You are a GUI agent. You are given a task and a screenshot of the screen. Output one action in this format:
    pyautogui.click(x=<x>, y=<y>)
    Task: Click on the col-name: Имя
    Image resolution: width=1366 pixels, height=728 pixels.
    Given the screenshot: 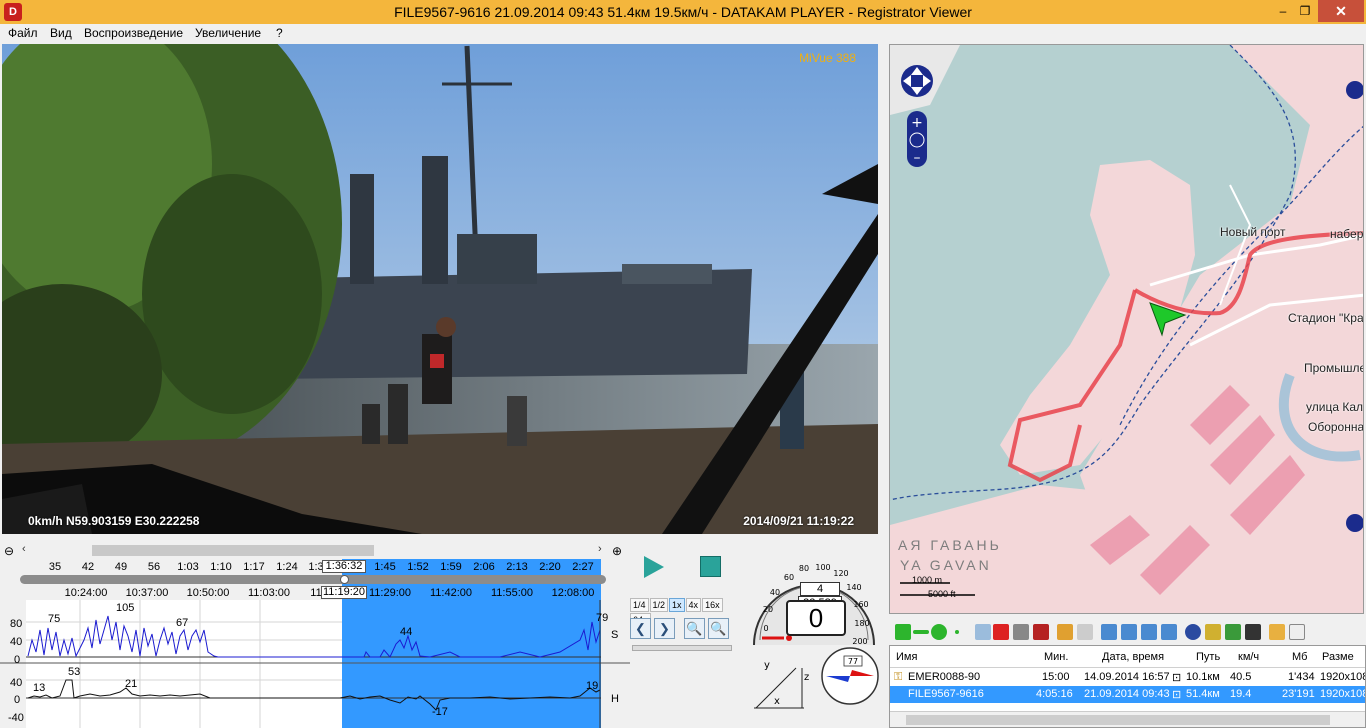 What is the action you would take?
    pyautogui.click(x=906, y=657)
    